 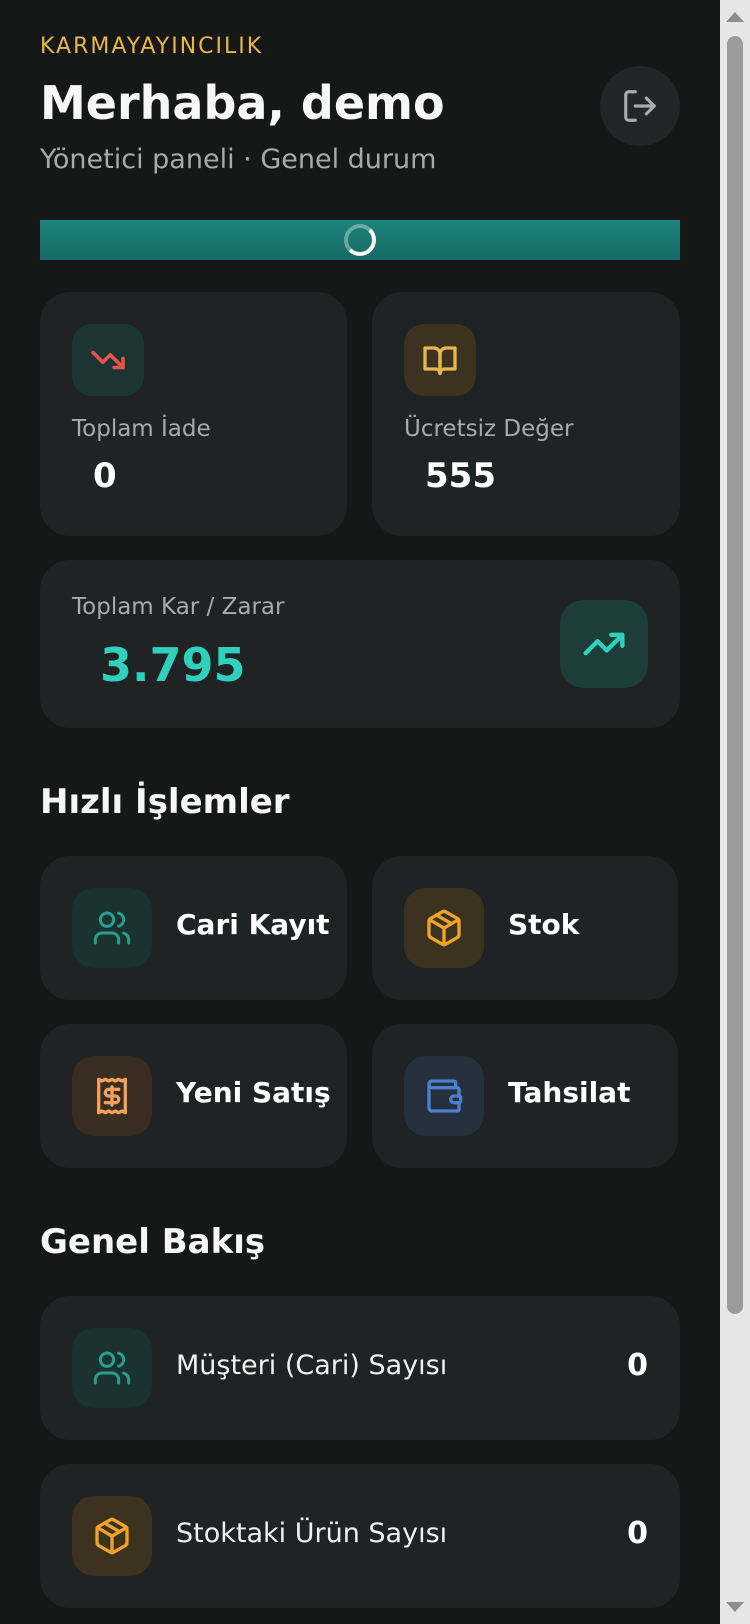 What do you see at coordinates (526, 414) in the screenshot?
I see `stat-card-free-value: Ücretsiz Değer 555` at bounding box center [526, 414].